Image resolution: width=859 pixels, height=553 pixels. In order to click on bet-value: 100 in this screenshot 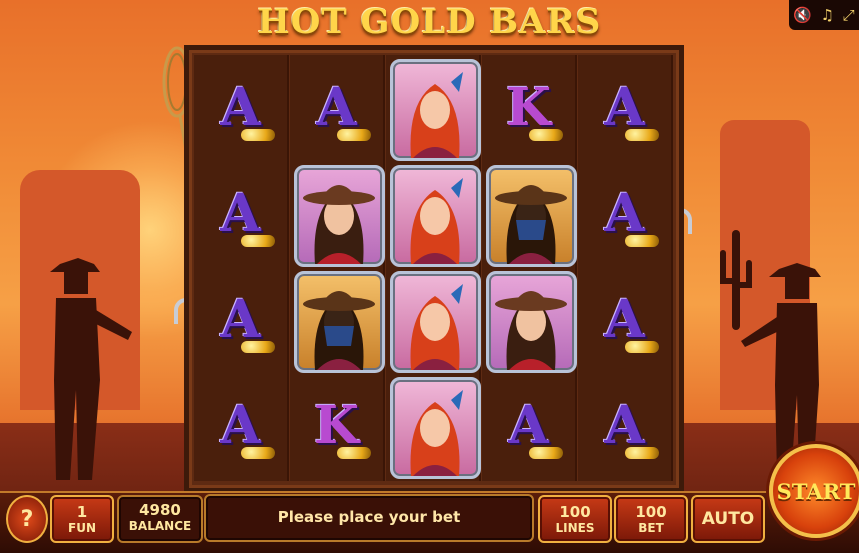, I will do `click(651, 512)`.